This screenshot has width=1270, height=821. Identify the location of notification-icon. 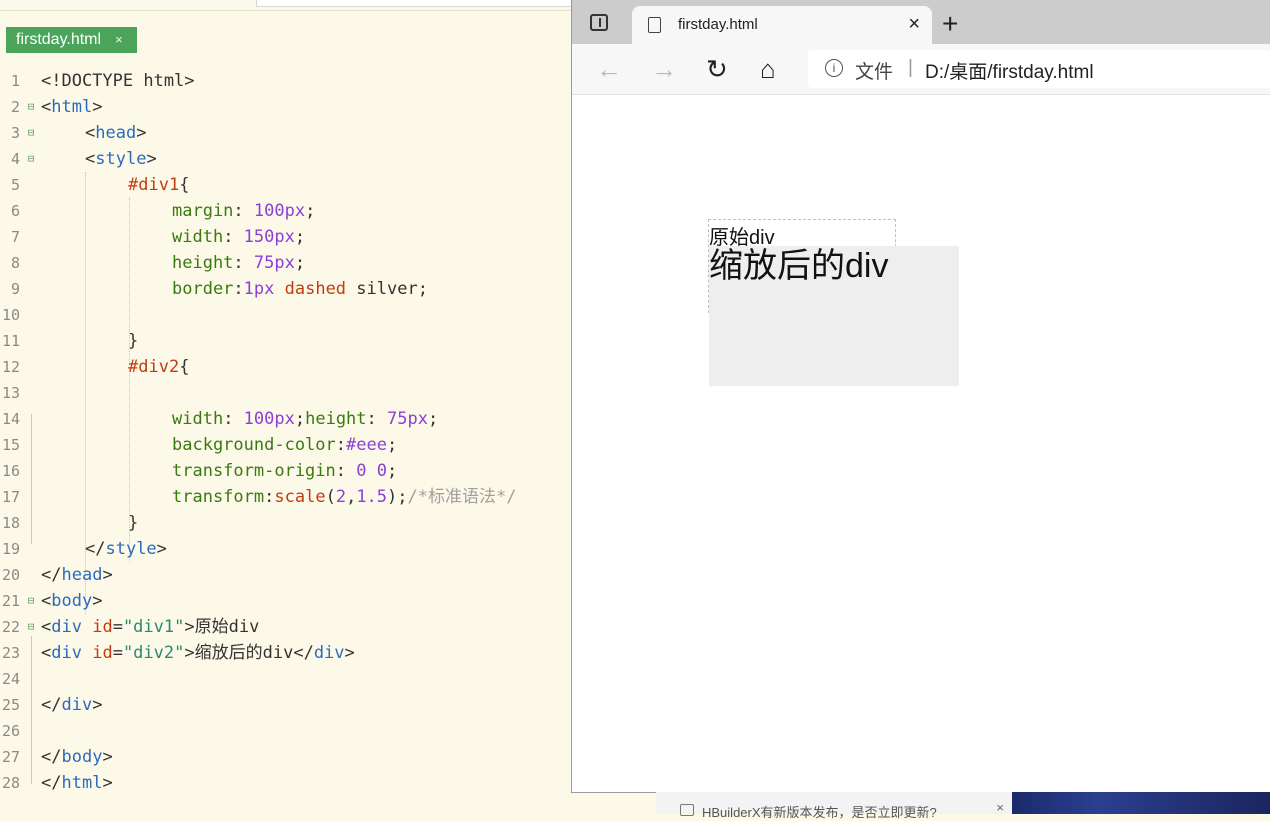
(687, 810).